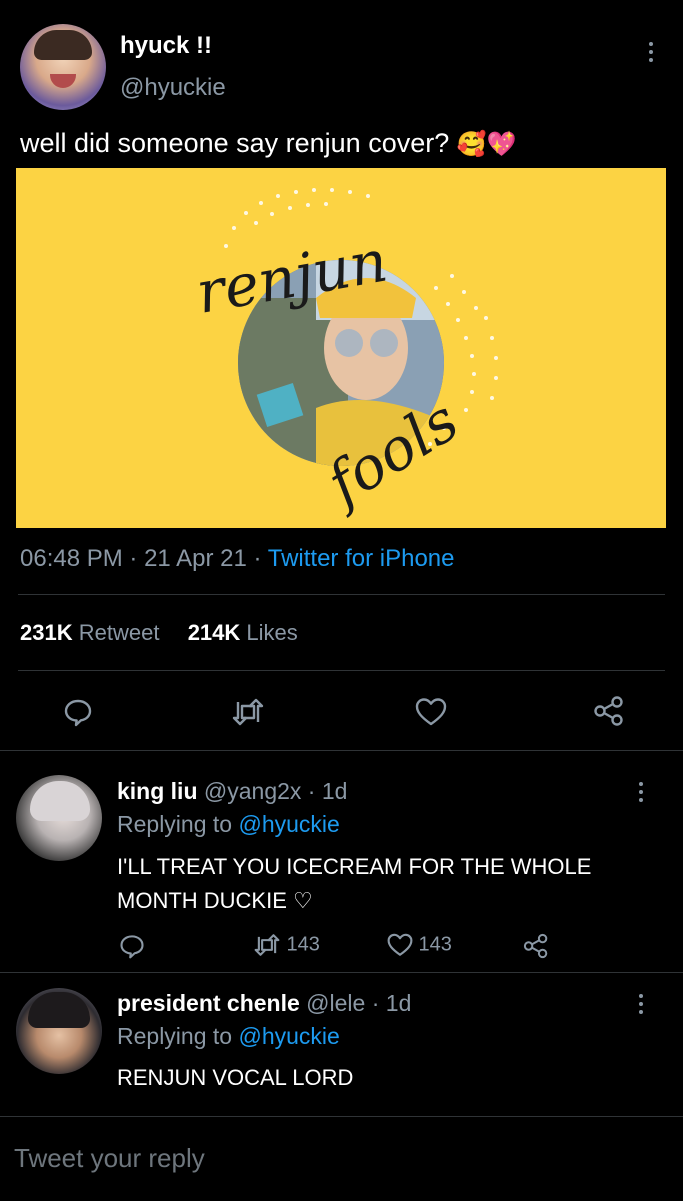  I want to click on reply-handle: @yang2x, so click(253, 791).